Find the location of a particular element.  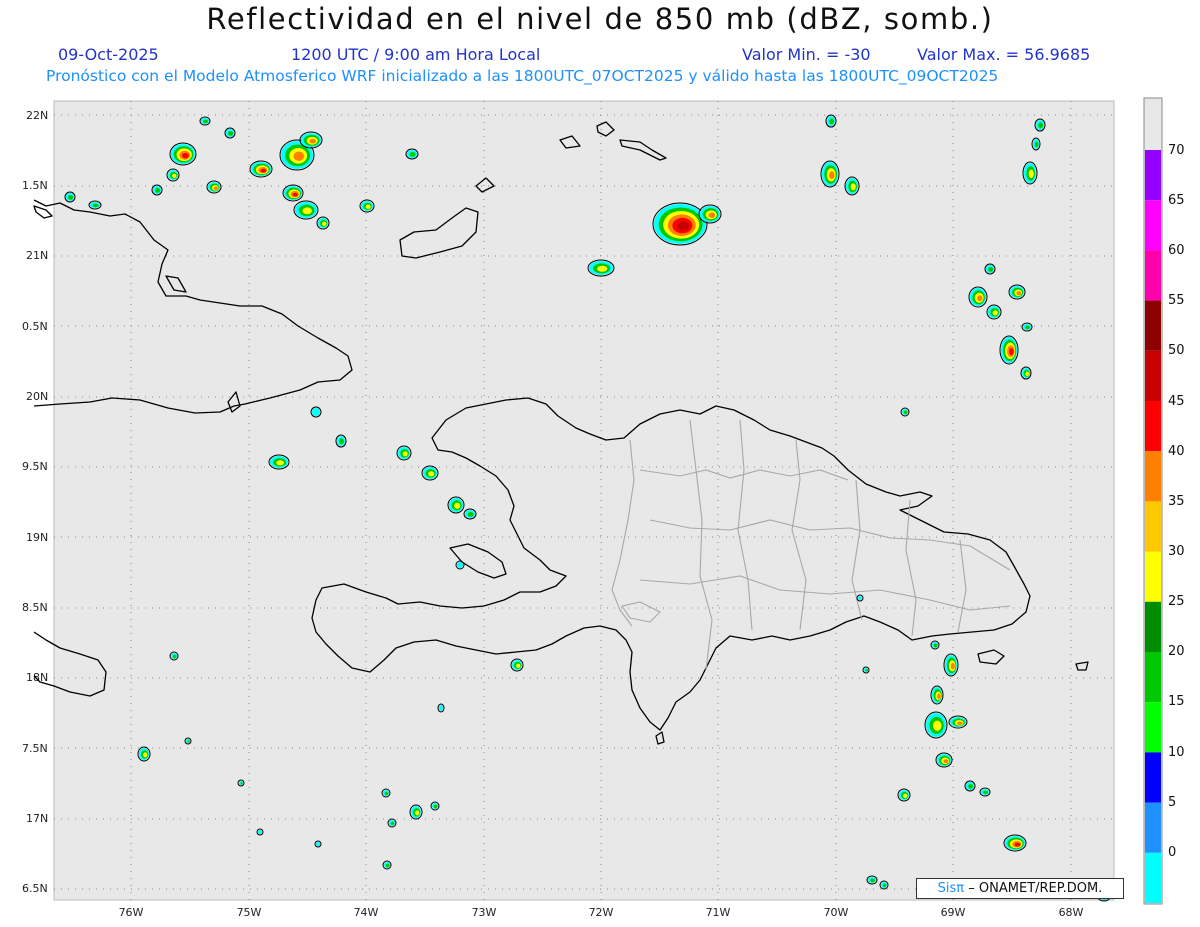

colorbar-label: 70 is located at coordinates (1176, 150).